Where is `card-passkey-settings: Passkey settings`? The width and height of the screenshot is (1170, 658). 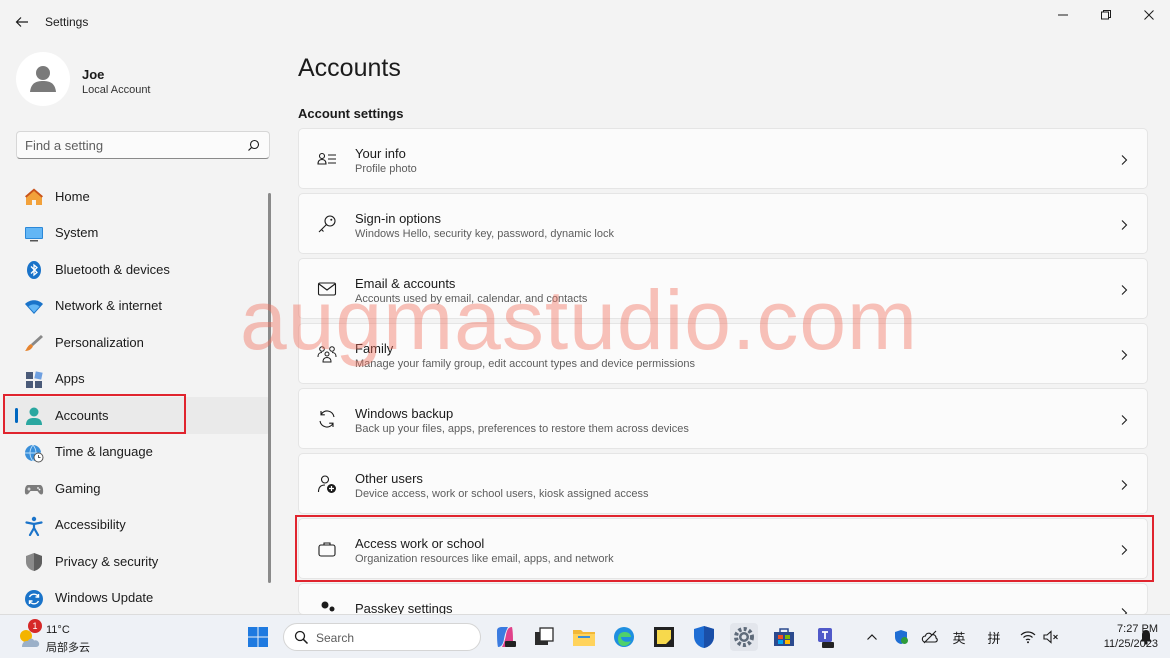
card-passkey-settings: Passkey settings is located at coordinates (723, 600).